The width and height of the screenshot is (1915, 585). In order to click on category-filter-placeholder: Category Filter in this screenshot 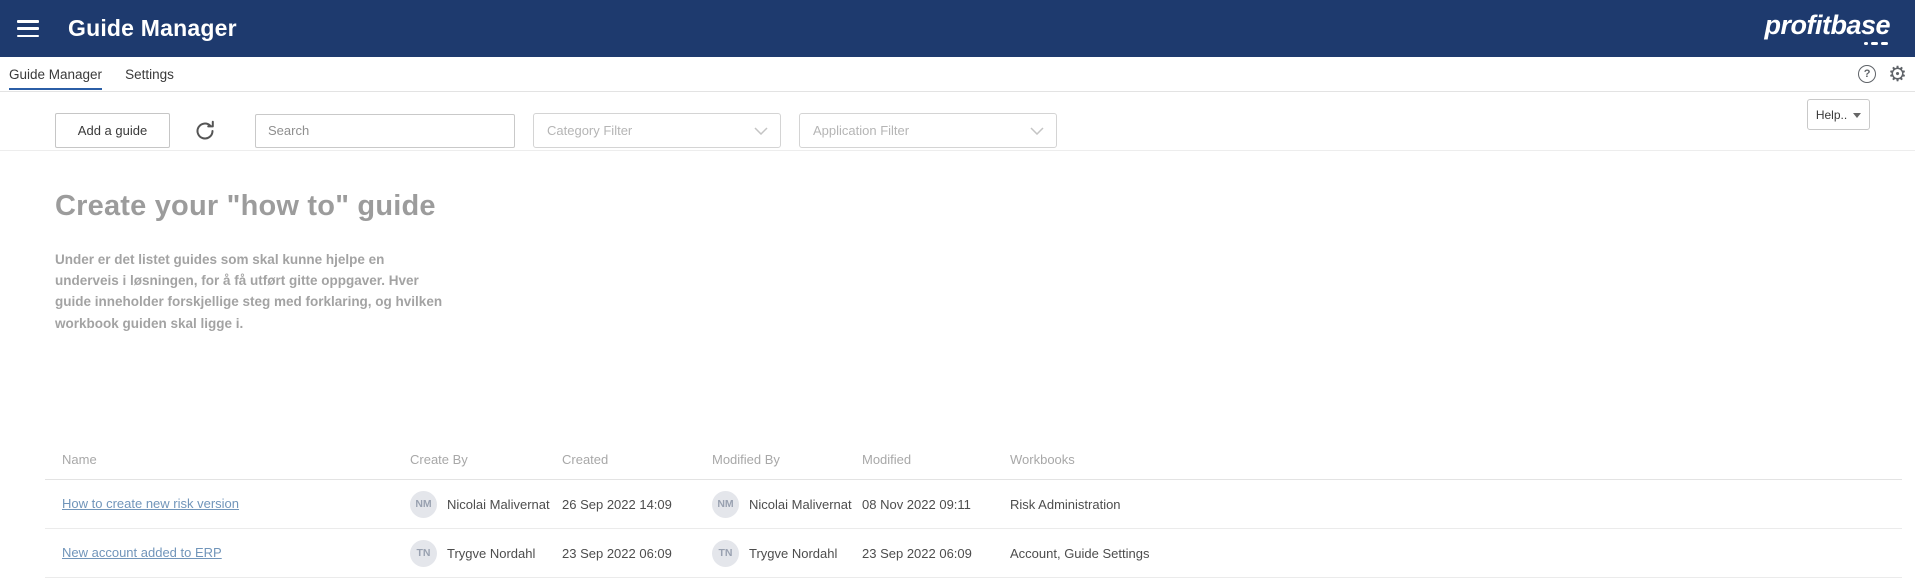, I will do `click(590, 130)`.